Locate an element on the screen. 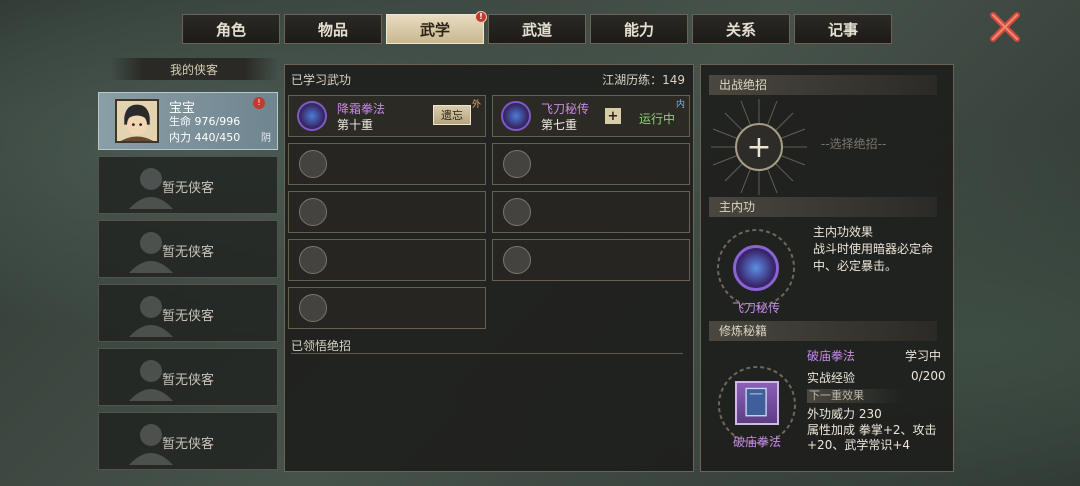 This screenshot has width=1080, height=486. training-book-title: 破庙拳法 is located at coordinates (831, 356).